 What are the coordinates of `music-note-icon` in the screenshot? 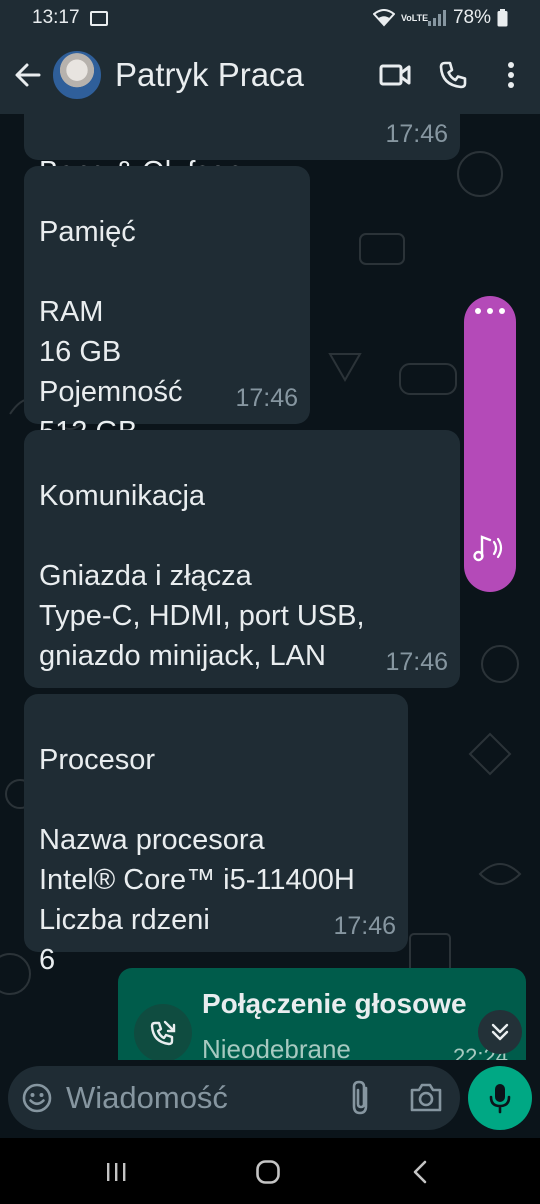 It's located at (488, 548).